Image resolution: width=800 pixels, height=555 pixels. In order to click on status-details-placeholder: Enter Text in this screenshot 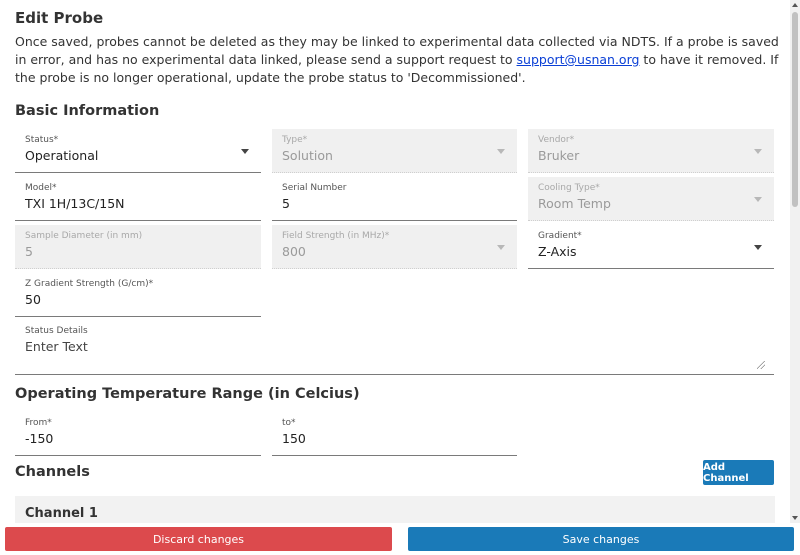, I will do `click(56, 346)`.